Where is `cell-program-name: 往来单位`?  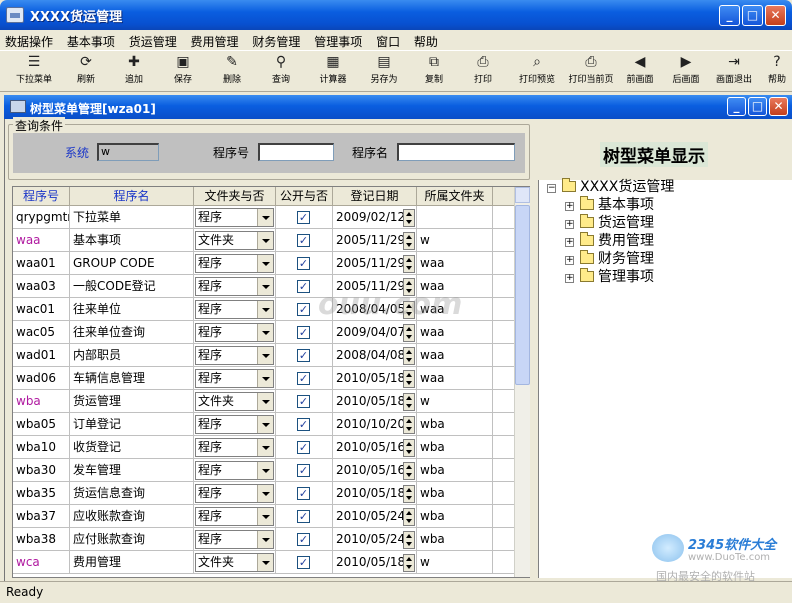 cell-program-name: 往来单位 is located at coordinates (132, 309).